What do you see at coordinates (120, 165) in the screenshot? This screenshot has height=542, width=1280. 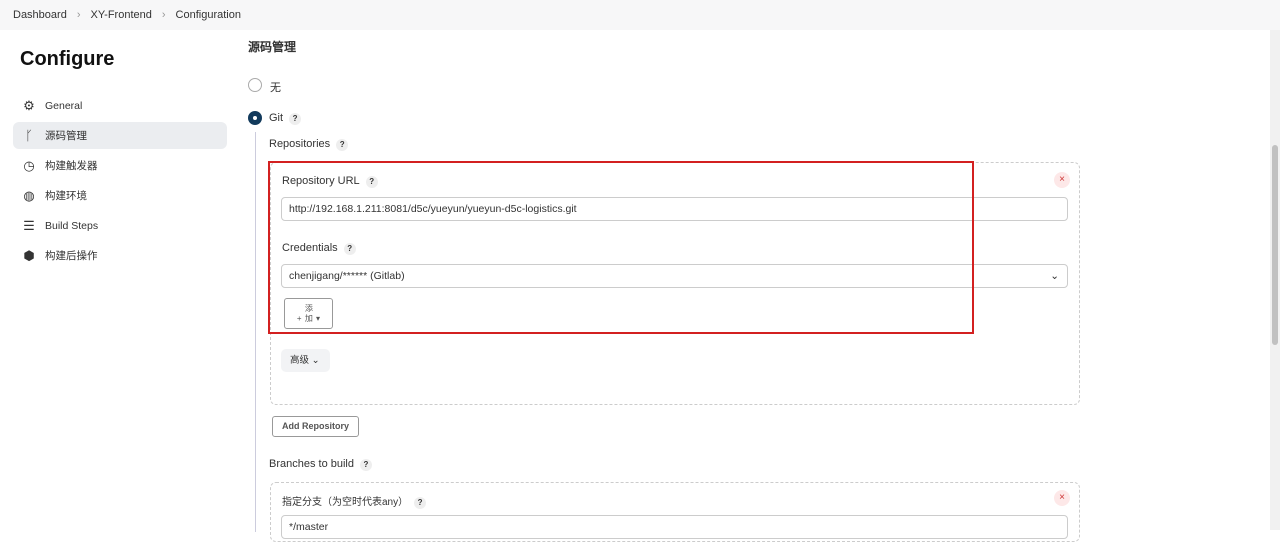 I see `sidebar-item-triggers: ◷ 构建触发器` at bounding box center [120, 165].